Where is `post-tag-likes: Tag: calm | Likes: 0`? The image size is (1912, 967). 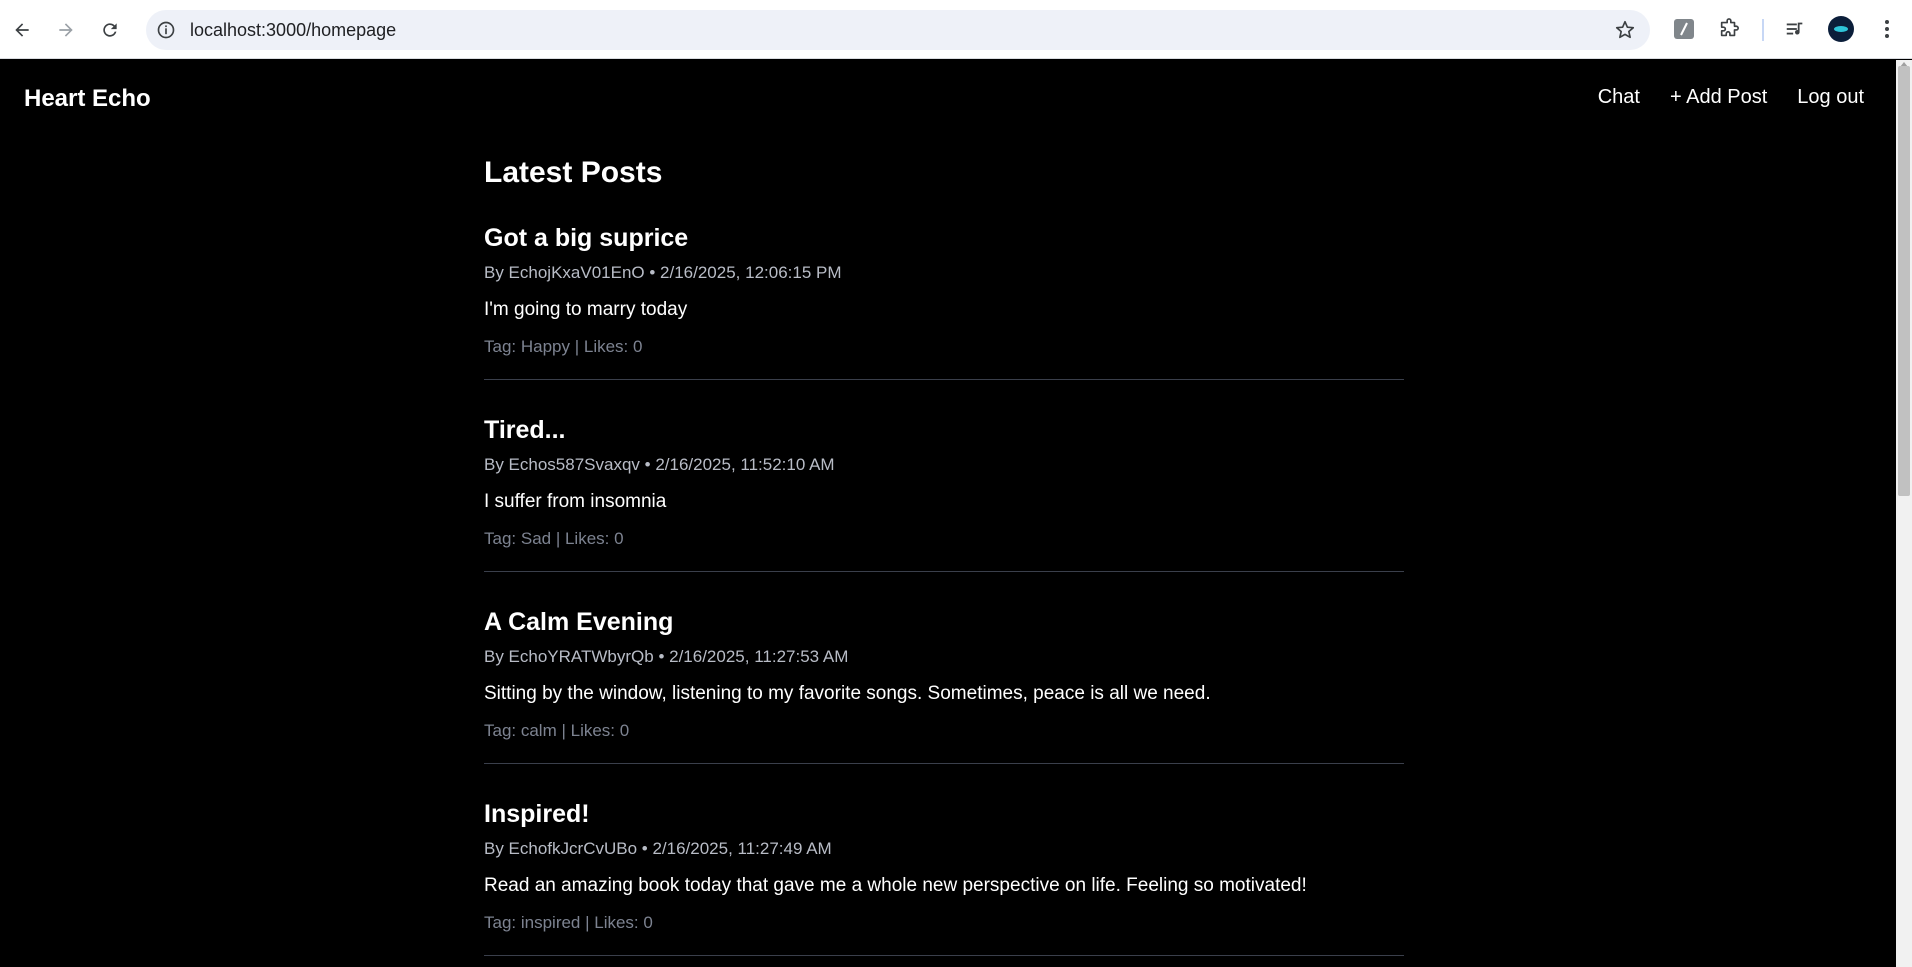 post-tag-likes: Tag: calm | Likes: 0 is located at coordinates (557, 730).